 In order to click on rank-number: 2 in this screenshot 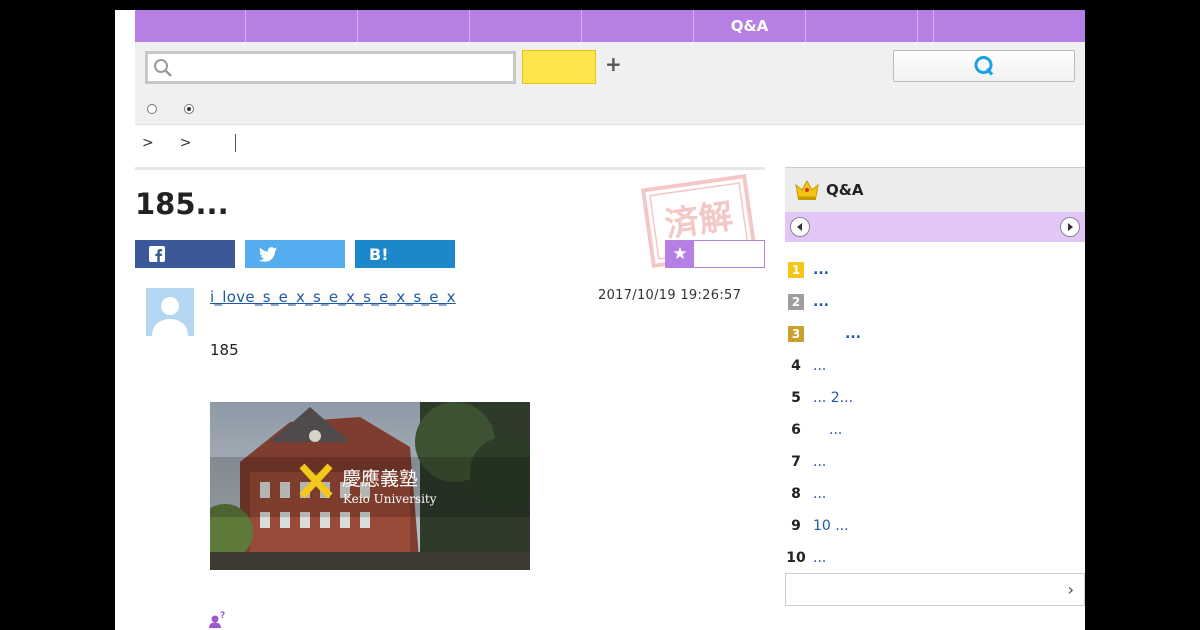, I will do `click(796, 302)`.